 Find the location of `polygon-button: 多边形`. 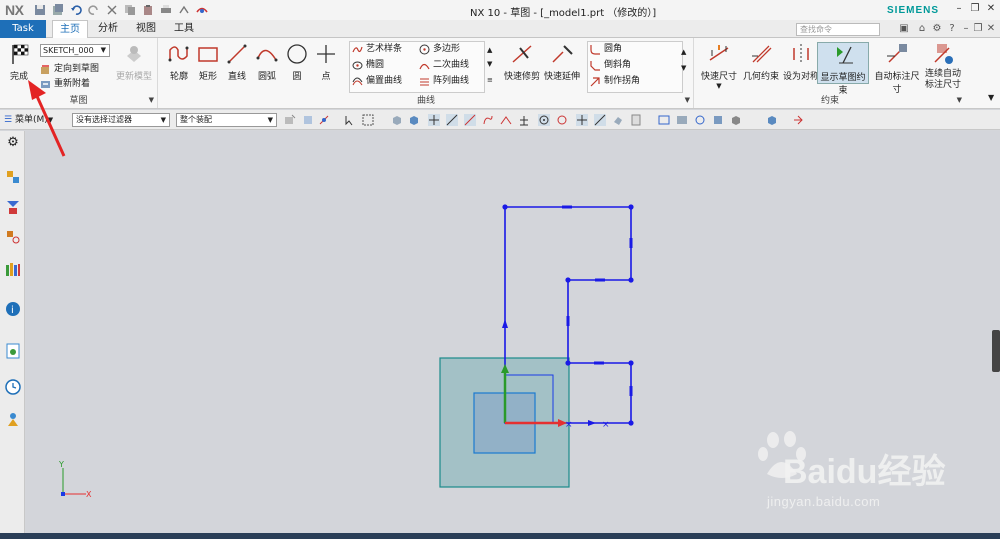

polygon-button: 多边形 is located at coordinates (439, 49).